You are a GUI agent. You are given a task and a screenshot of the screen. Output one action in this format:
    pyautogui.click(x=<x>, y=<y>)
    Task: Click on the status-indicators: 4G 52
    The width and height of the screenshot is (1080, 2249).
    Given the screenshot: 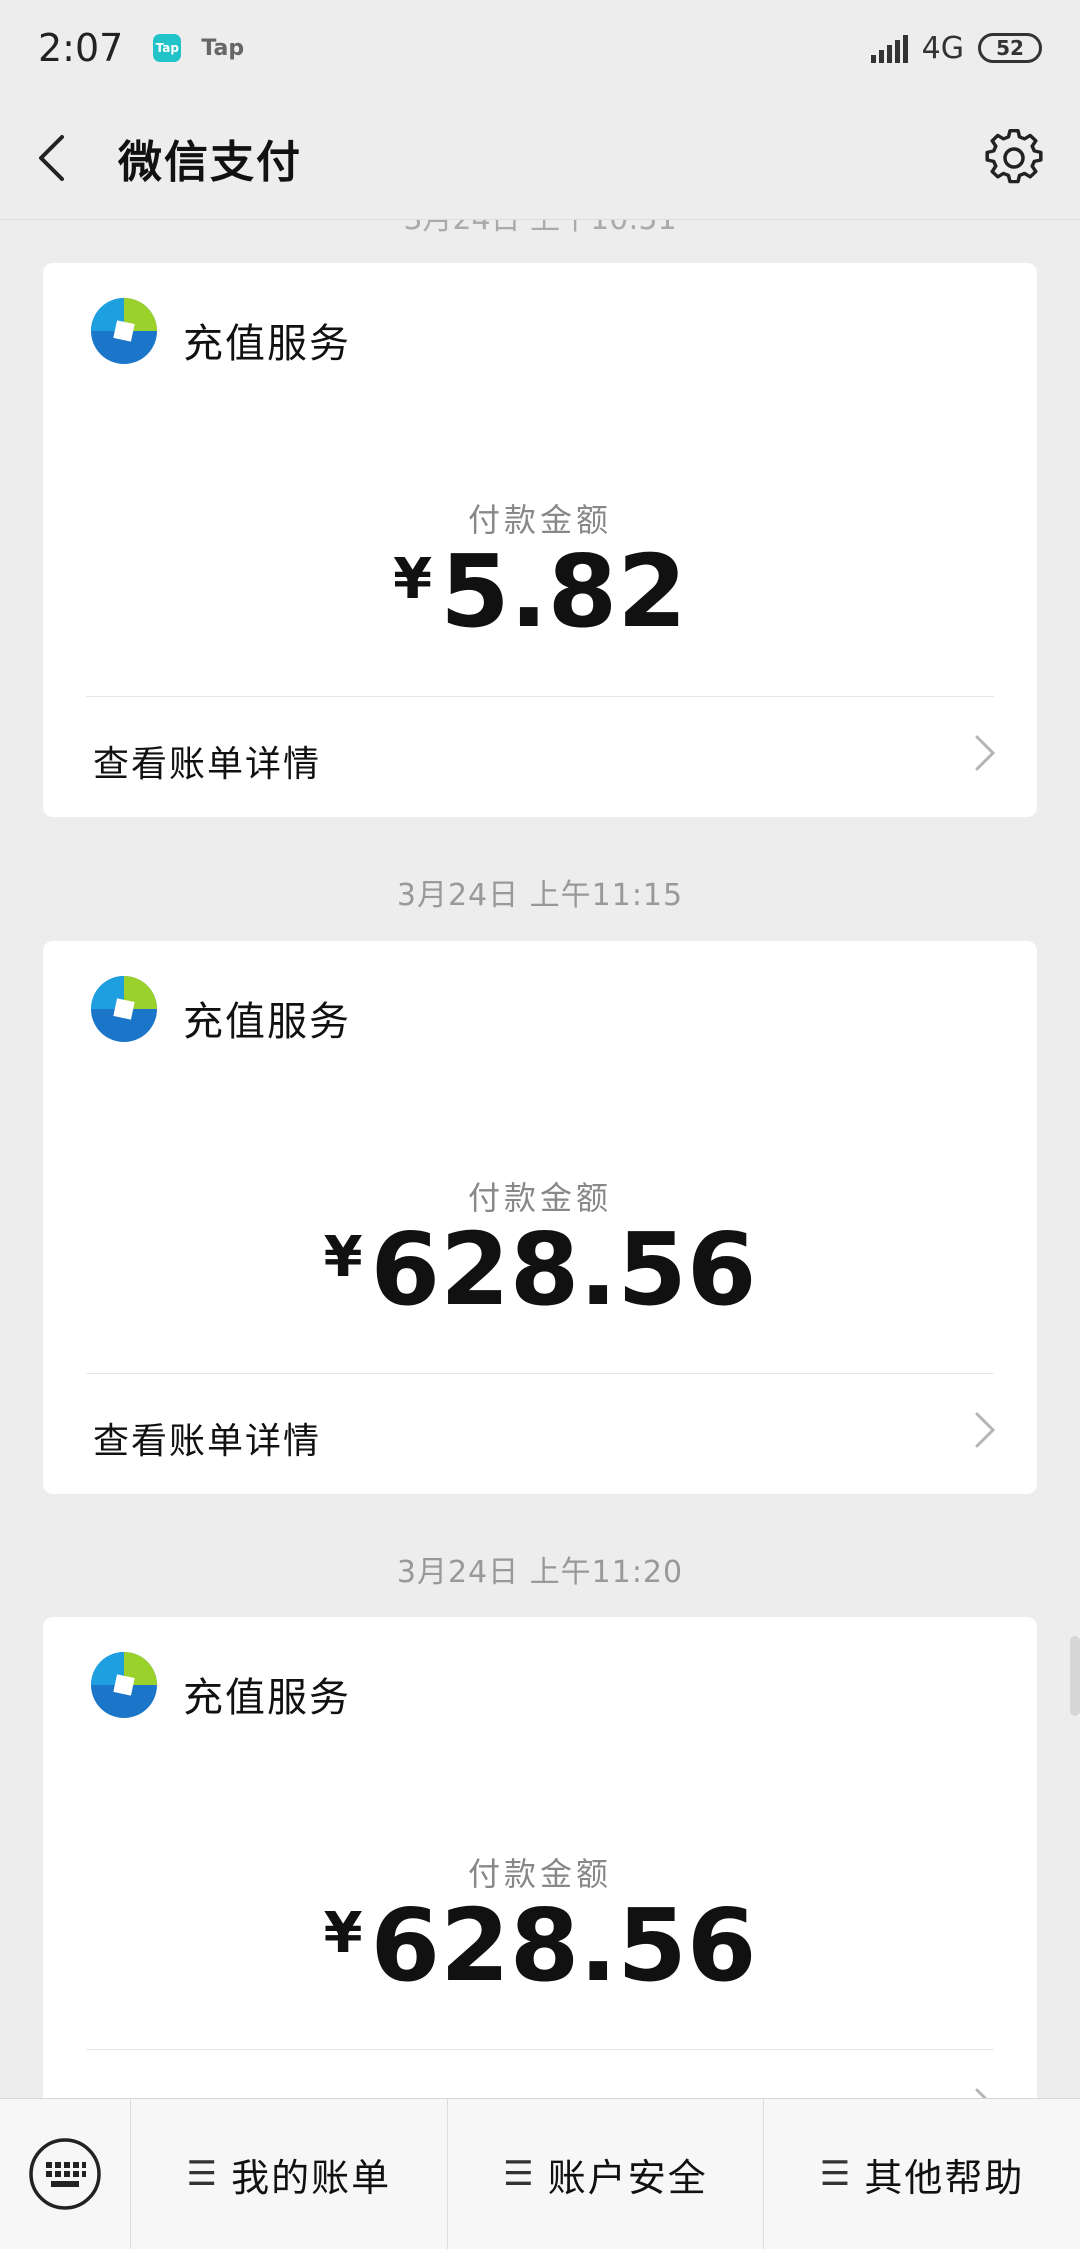 What is the action you would take?
    pyautogui.click(x=956, y=48)
    